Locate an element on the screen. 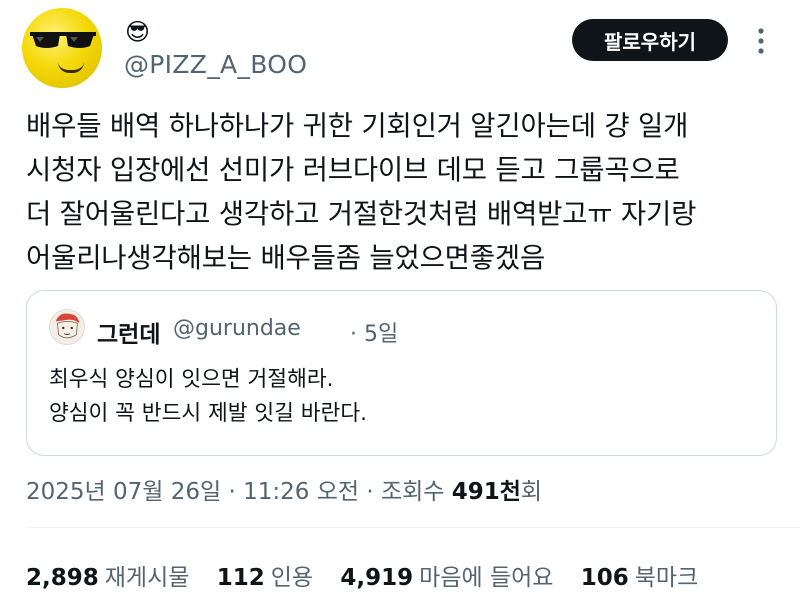 This screenshot has width=800, height=607. divider is located at coordinates (413, 527).